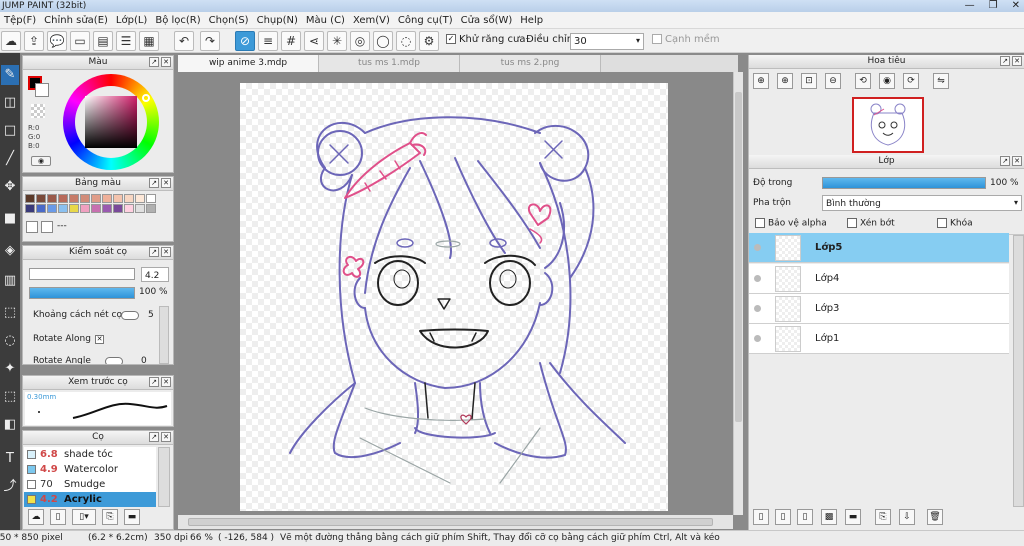 Image resolution: width=1024 pixels, height=546 pixels. What do you see at coordinates (90, 469) in the screenshot?
I see `brush-item: 4.9 Watercolor` at bounding box center [90, 469].